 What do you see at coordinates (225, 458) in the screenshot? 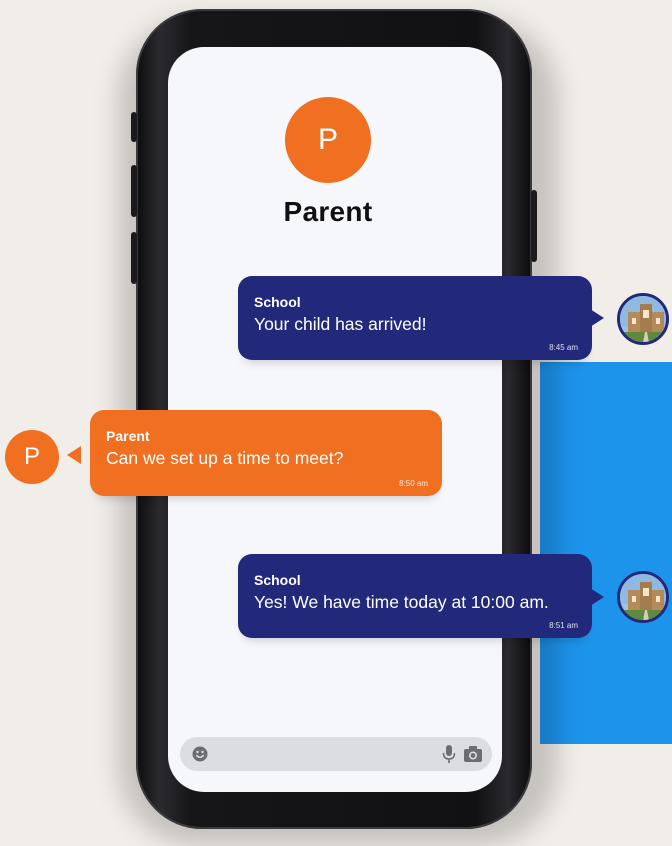
I see `message-text: Can we set up a time to meet?` at bounding box center [225, 458].